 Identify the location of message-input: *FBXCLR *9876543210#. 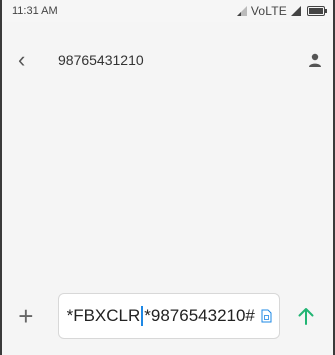
(168, 316).